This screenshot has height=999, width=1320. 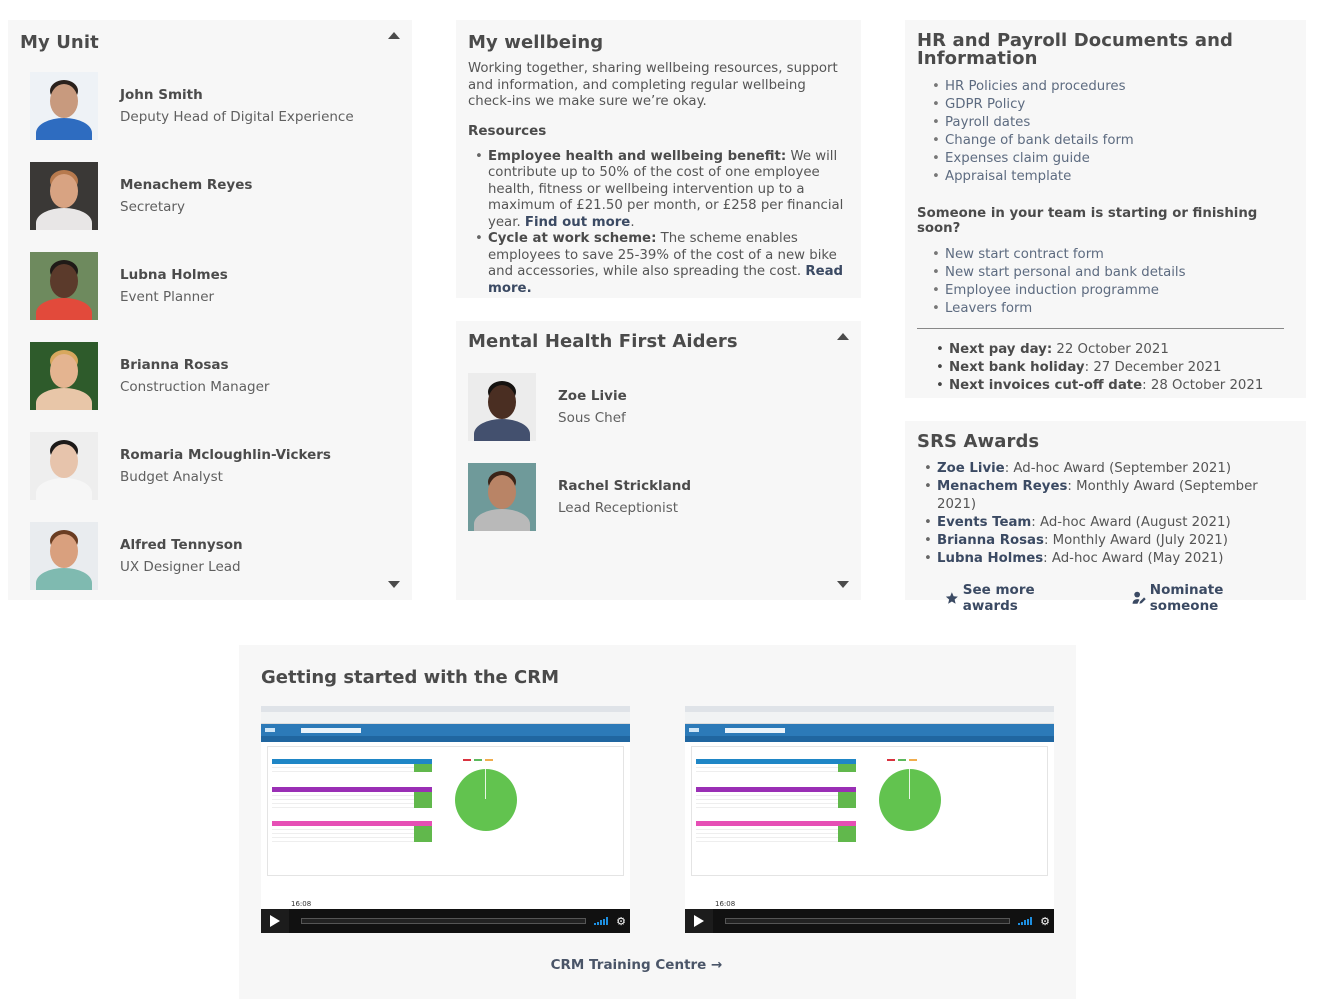 What do you see at coordinates (161, 95) in the screenshot?
I see `person-name: John Smith` at bounding box center [161, 95].